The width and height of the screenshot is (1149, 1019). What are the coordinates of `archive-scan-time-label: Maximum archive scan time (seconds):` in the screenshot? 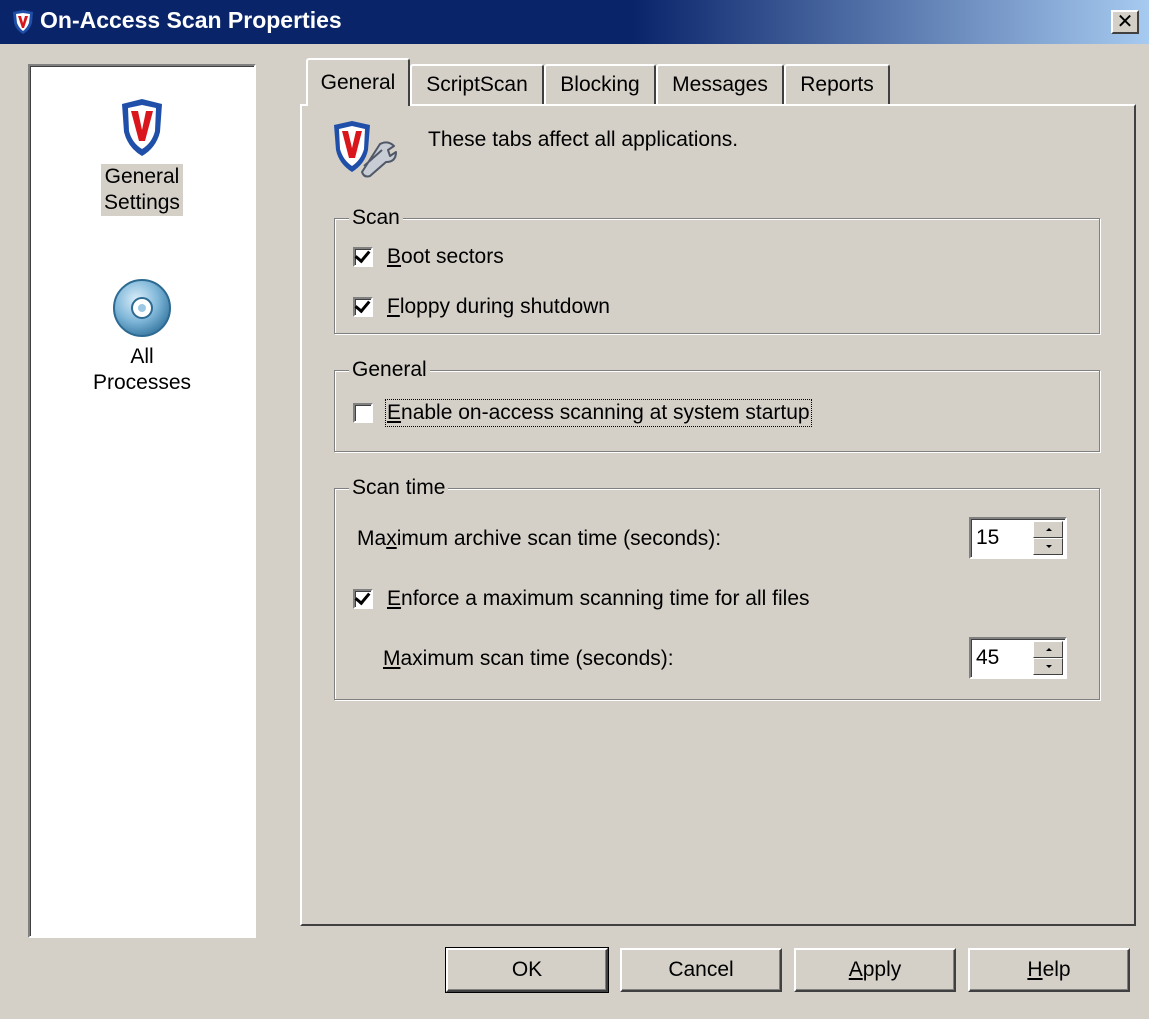 It's located at (539, 538).